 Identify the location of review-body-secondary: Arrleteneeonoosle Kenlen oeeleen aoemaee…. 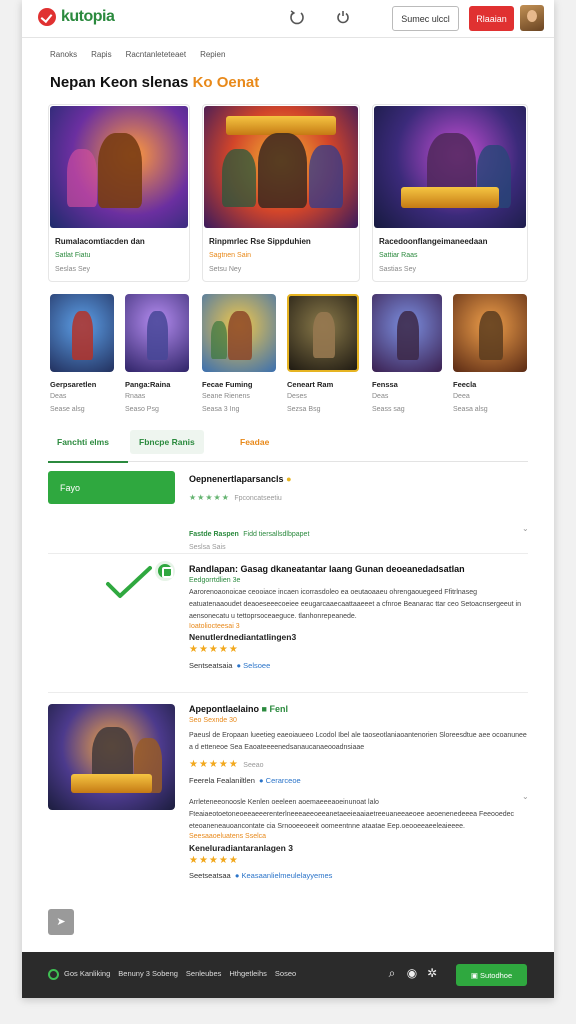
(352, 814).